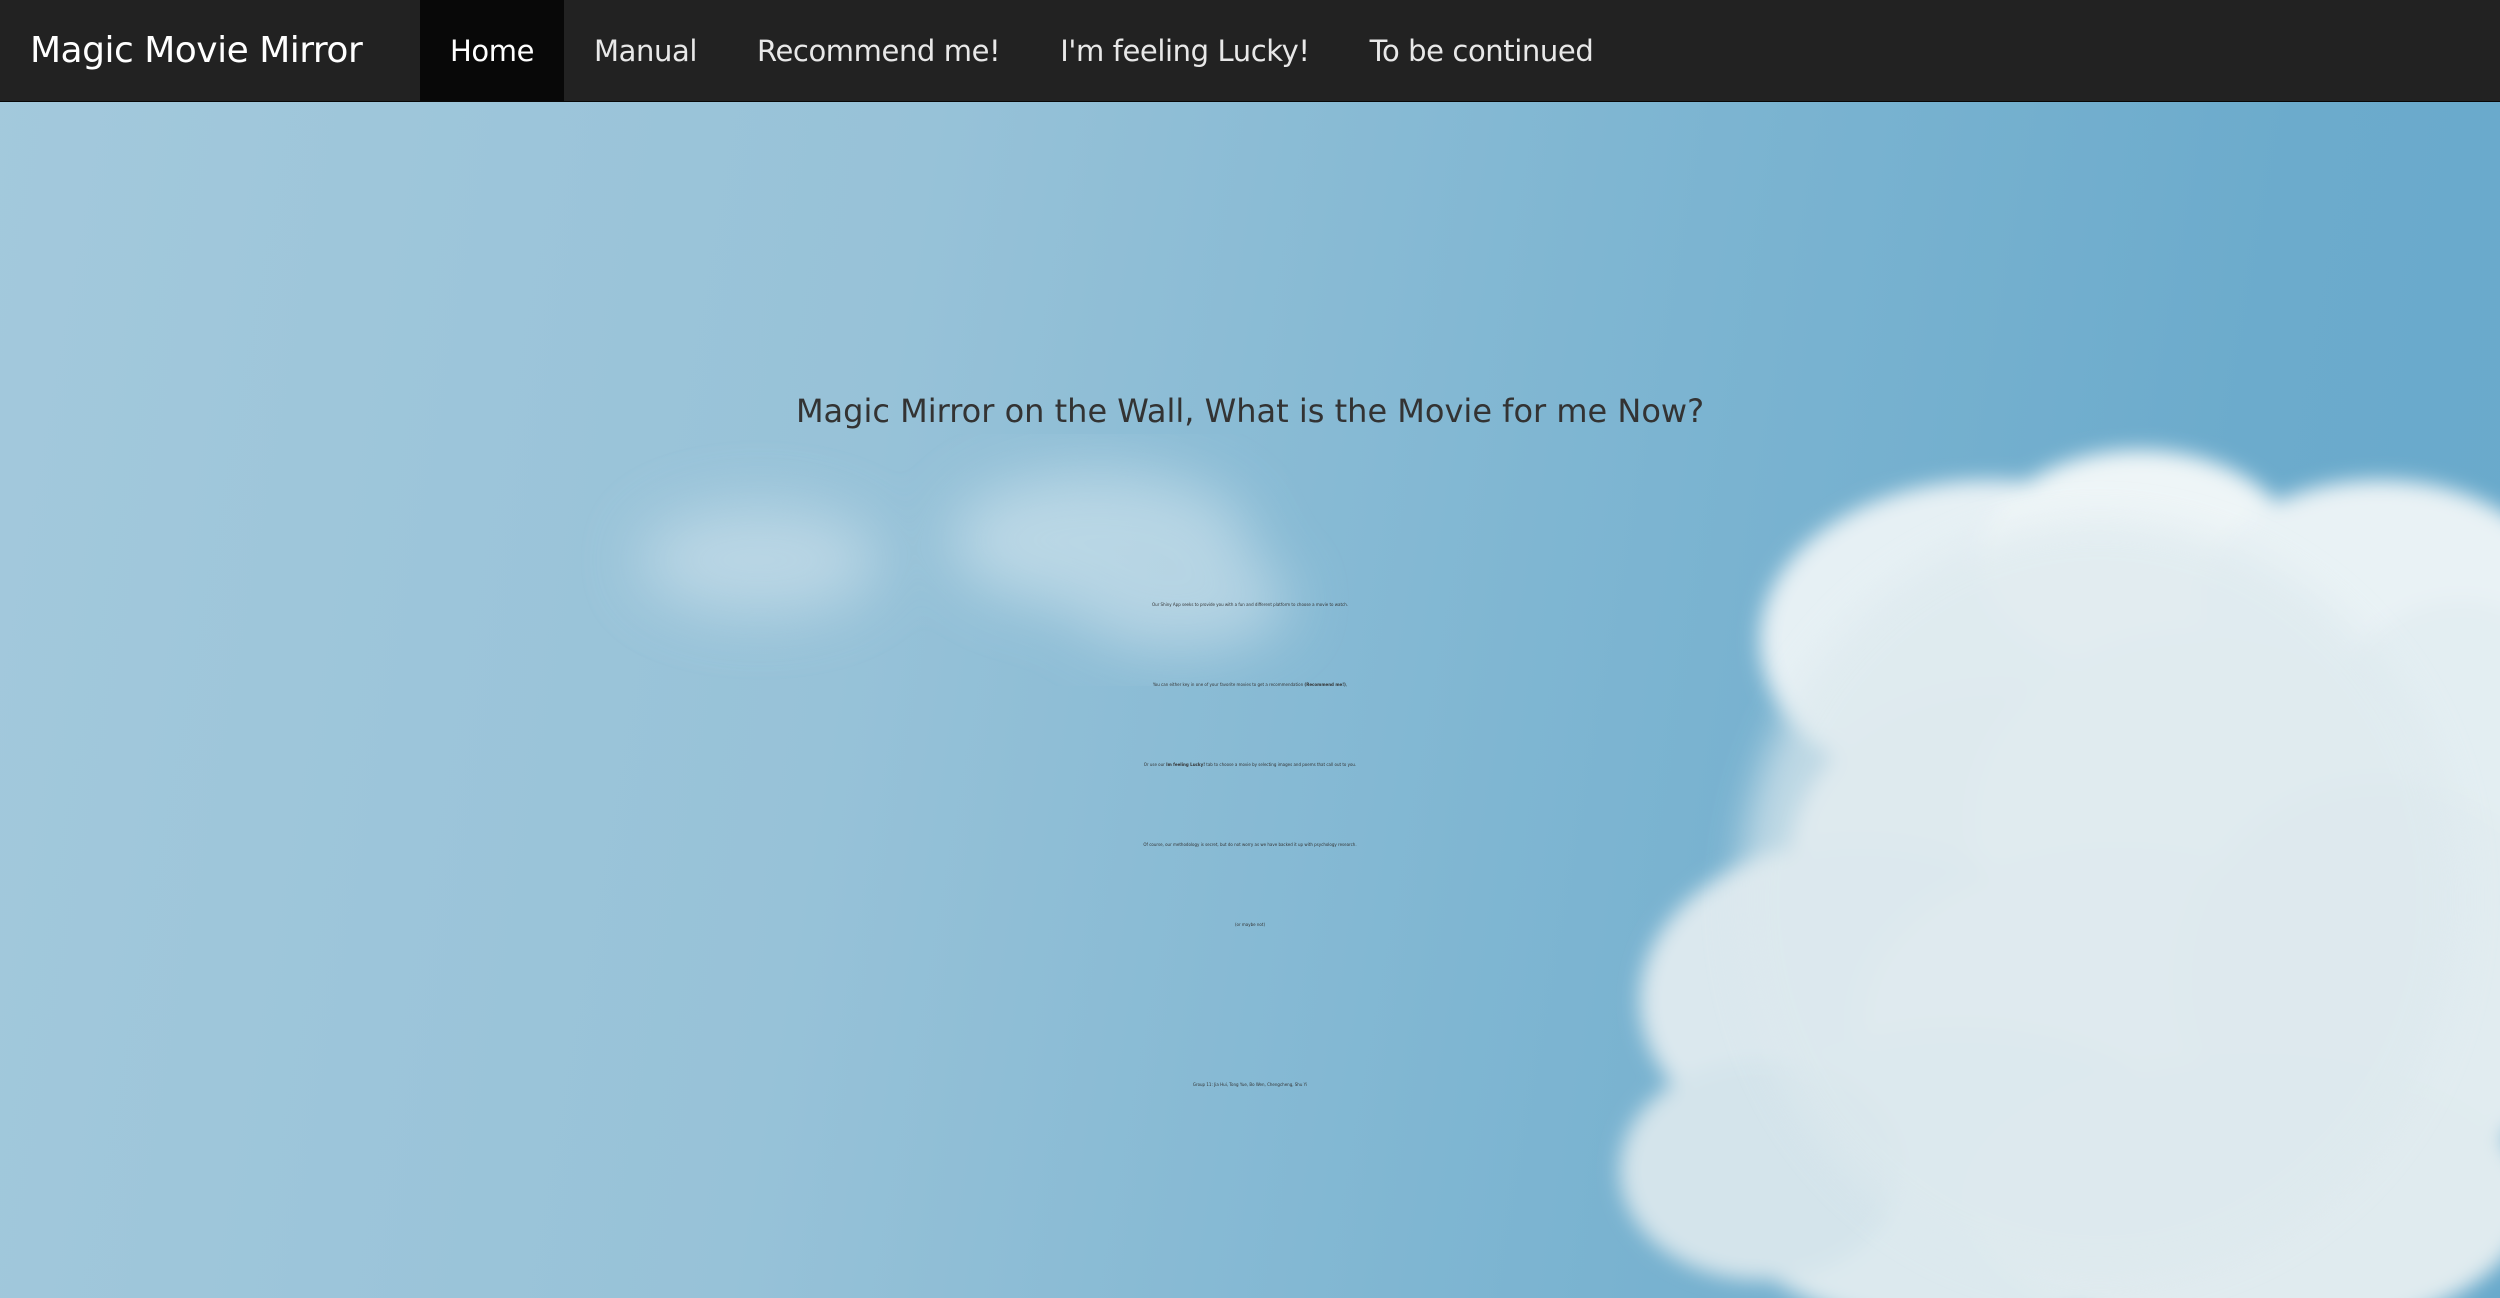 This screenshot has height=1298, width=2500. I want to click on tab-home: Home, so click(492, 50).